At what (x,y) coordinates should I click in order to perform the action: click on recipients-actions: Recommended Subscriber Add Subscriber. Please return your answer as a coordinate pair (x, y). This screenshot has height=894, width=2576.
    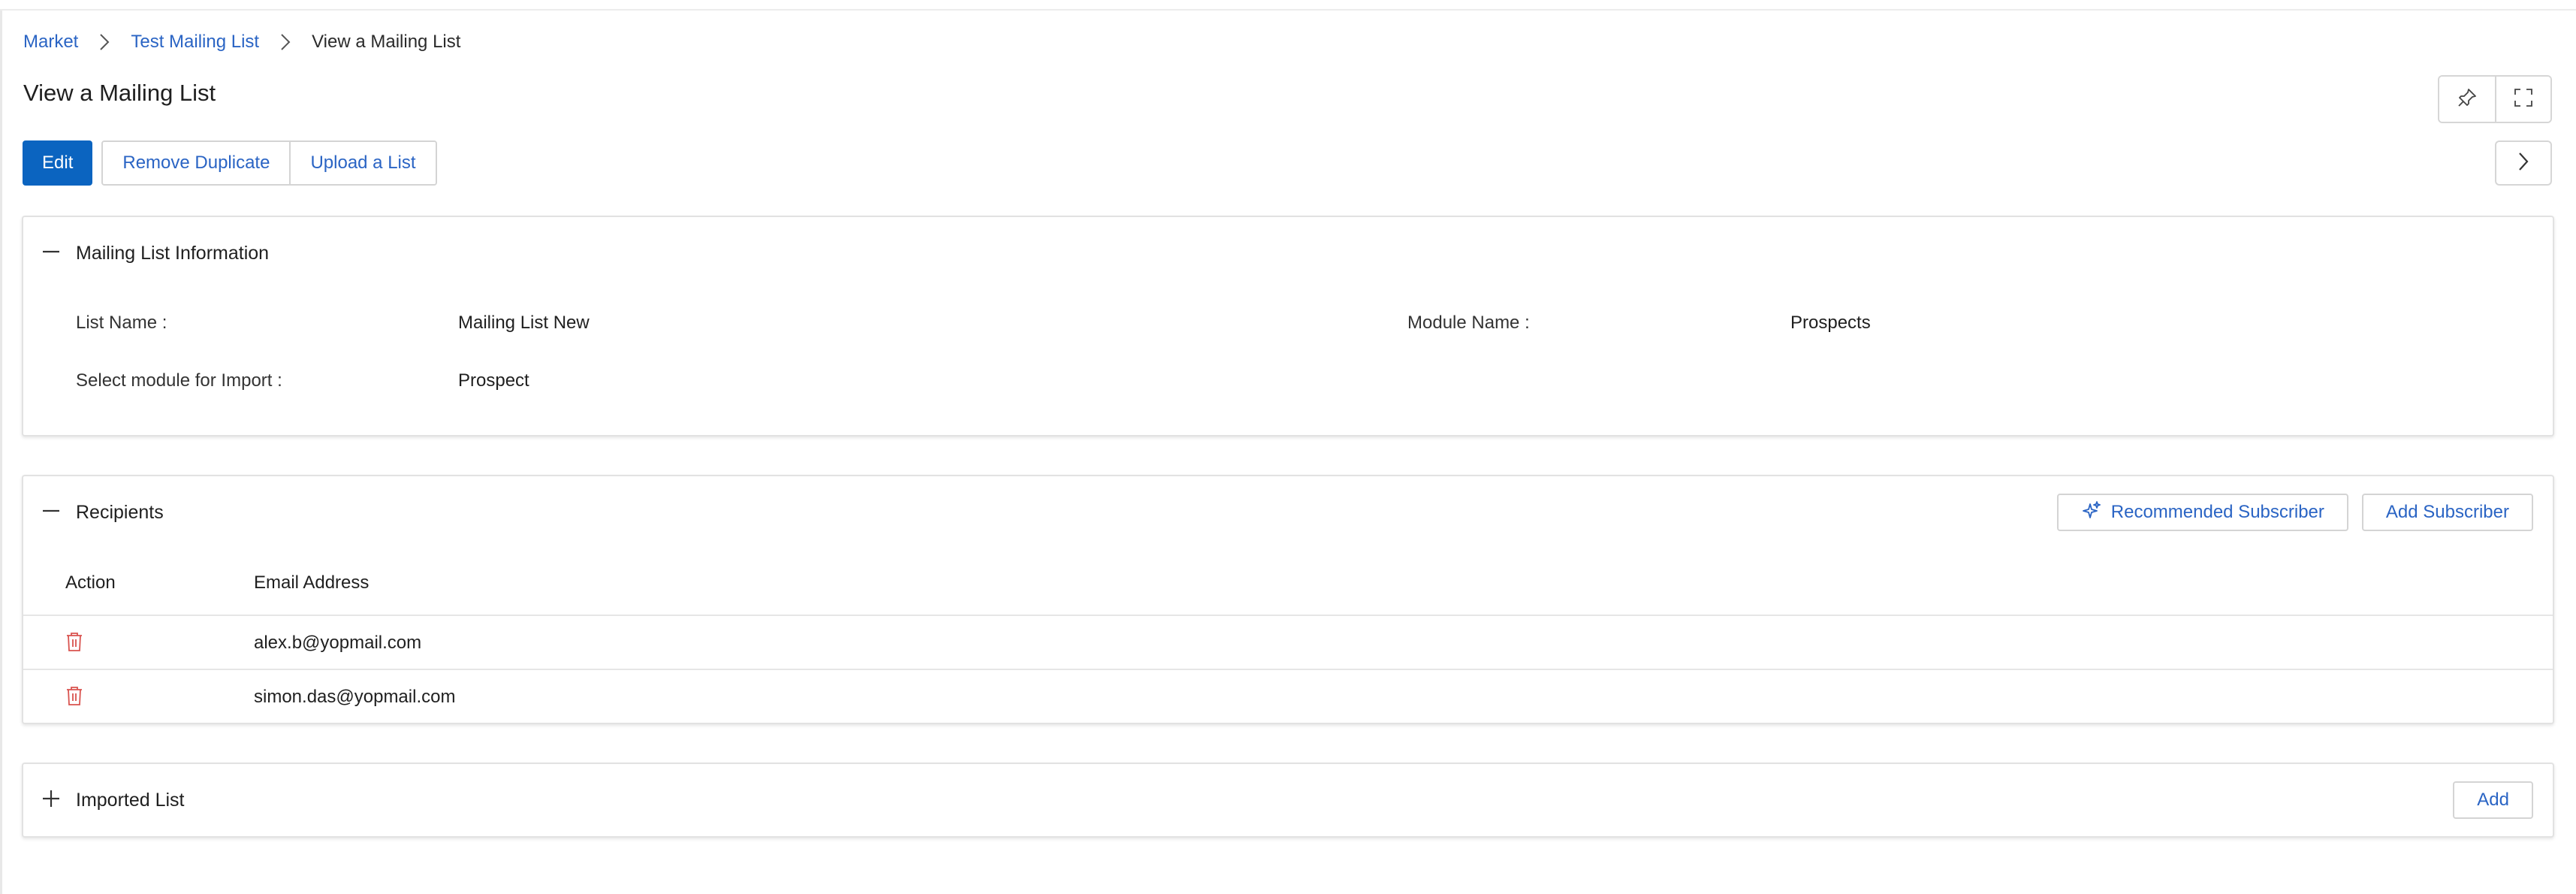
    Looking at the image, I should click on (2294, 512).